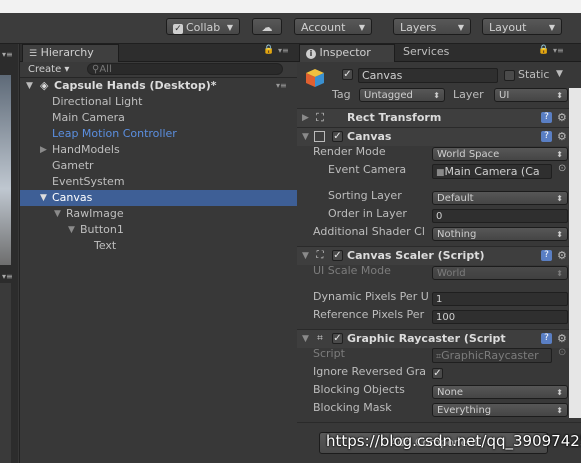 This screenshot has width=581, height=463. Describe the element at coordinates (135, 85) in the screenshot. I see `scene-name: Capsule Hands (Desktop)*` at that location.